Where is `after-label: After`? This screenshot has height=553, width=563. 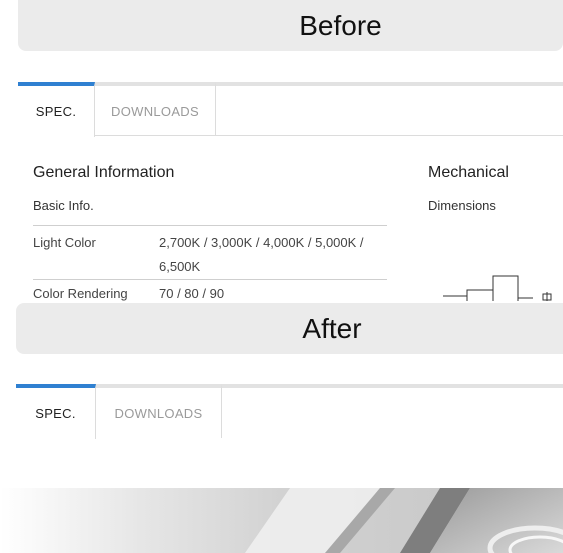
after-label: After is located at coordinates (289, 328).